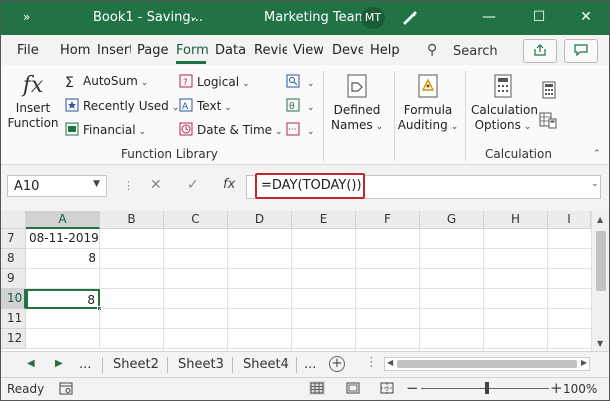  Describe the element at coordinates (569, 220) in the screenshot. I see `column-header-i: I` at that location.